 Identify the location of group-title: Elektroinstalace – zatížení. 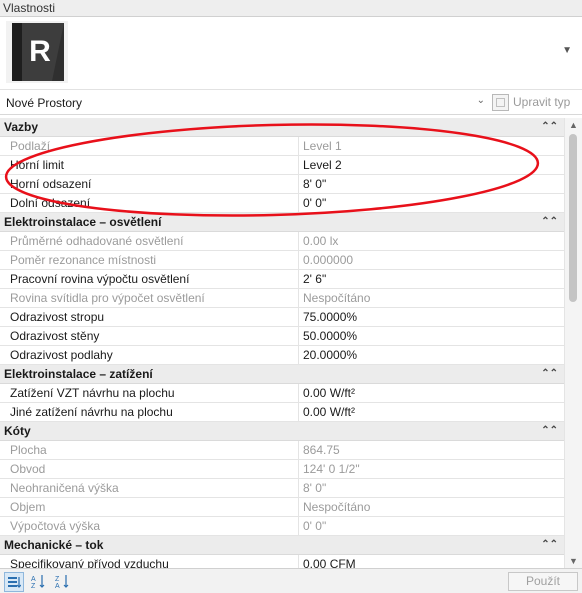
(78, 374).